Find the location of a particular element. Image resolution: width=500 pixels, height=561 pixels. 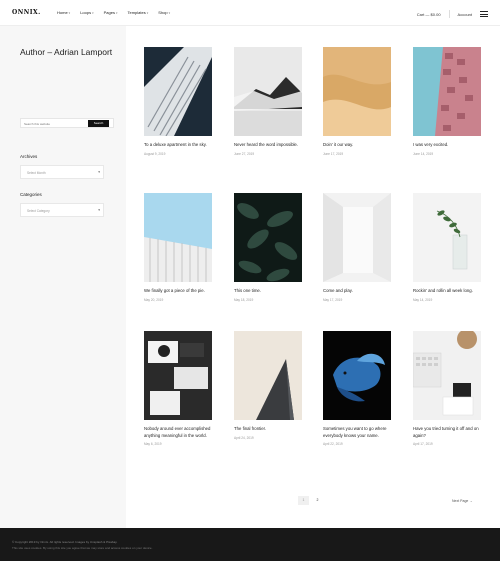

post-title: We finally got a piece of the pie. is located at coordinates (178, 291).